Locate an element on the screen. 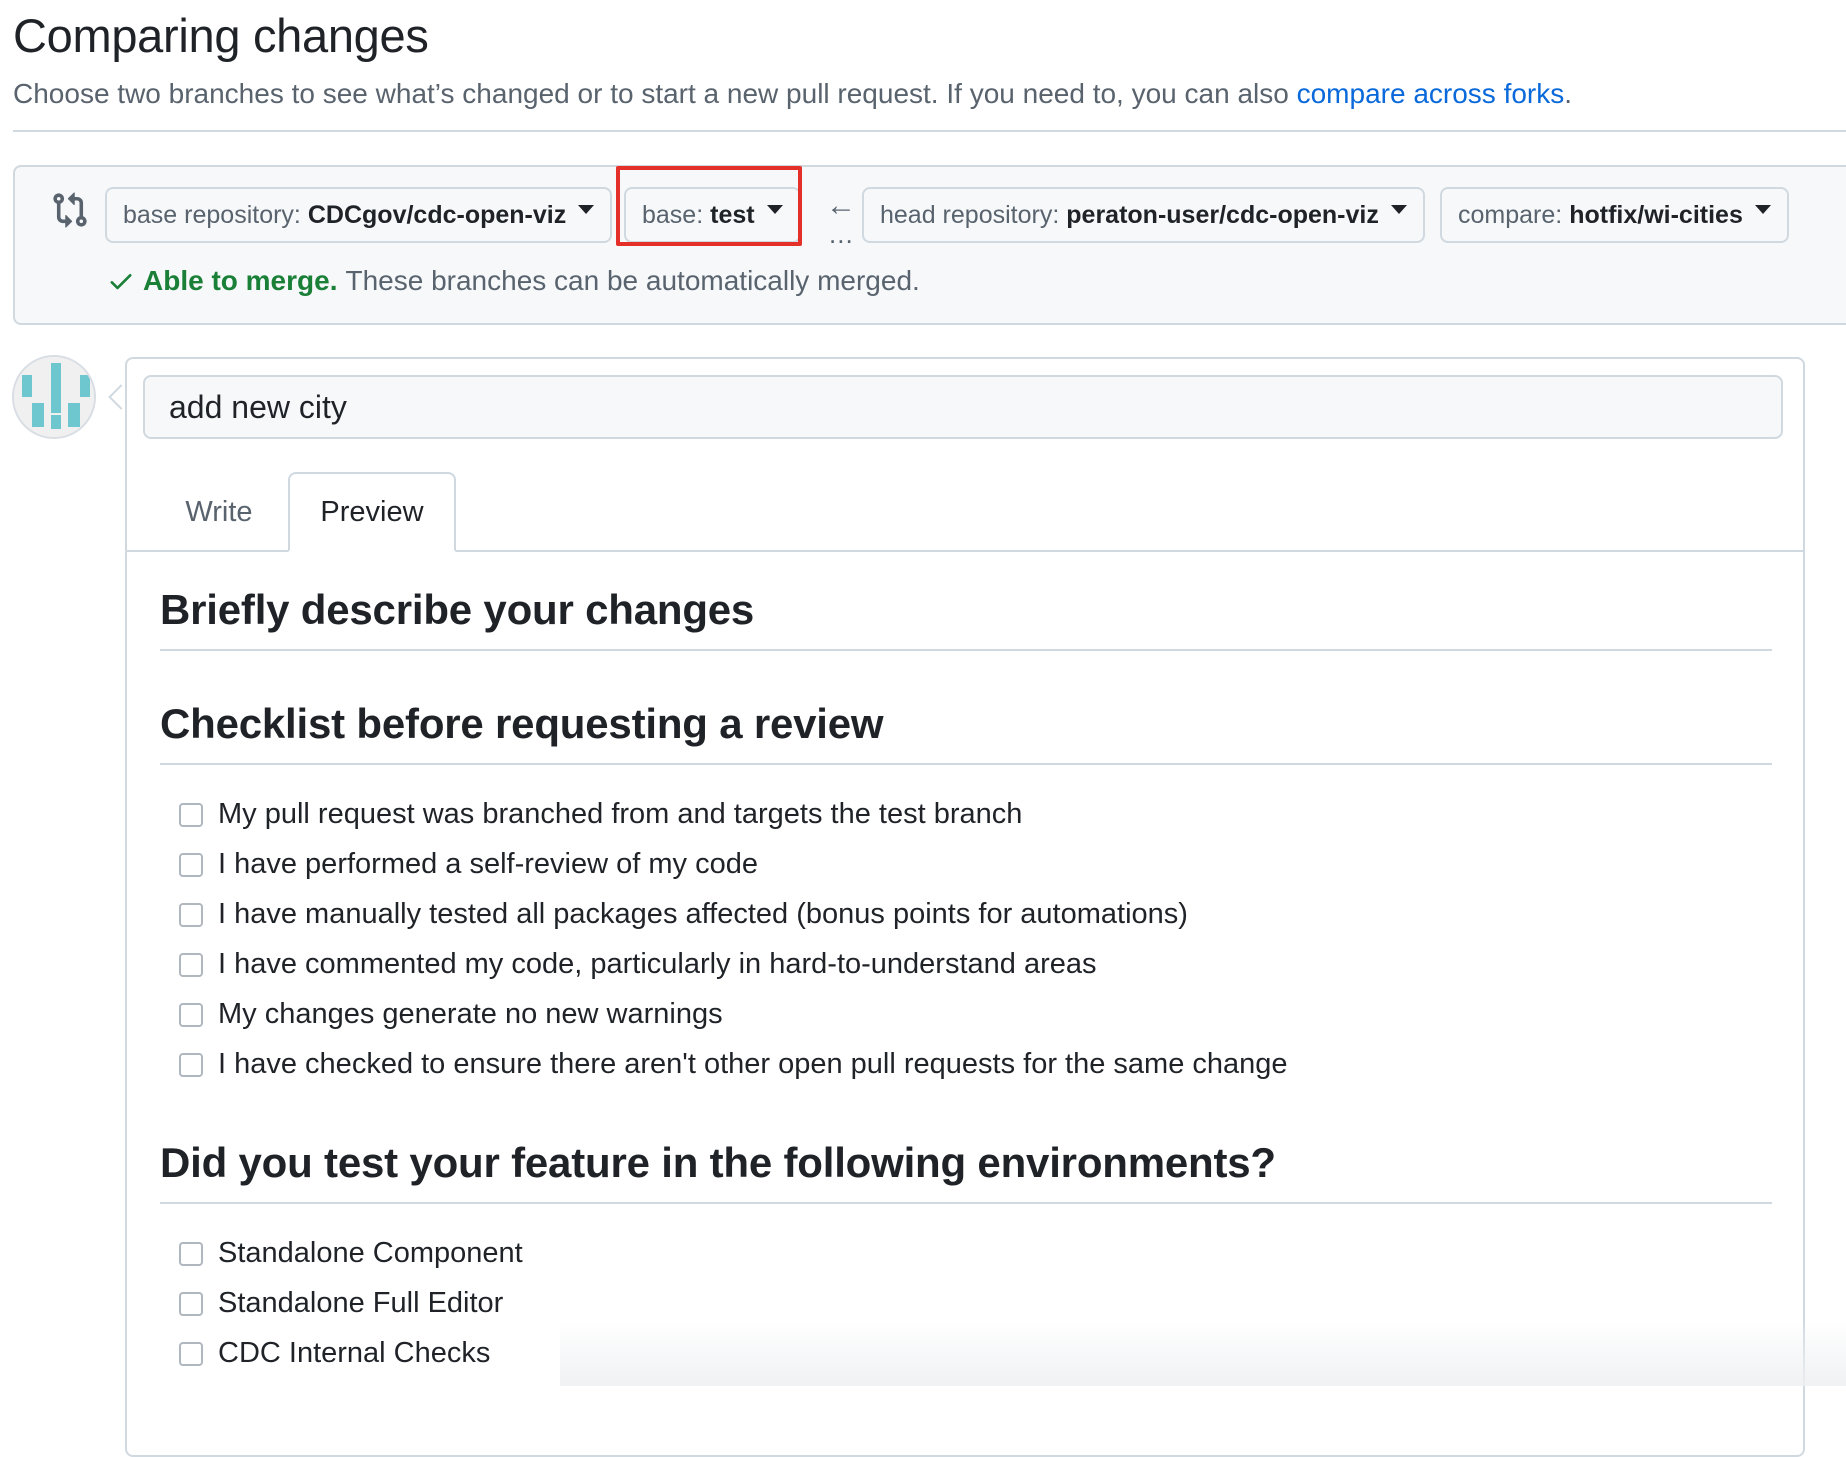 The image size is (1846, 1457). tab-write: Write is located at coordinates (219, 512).